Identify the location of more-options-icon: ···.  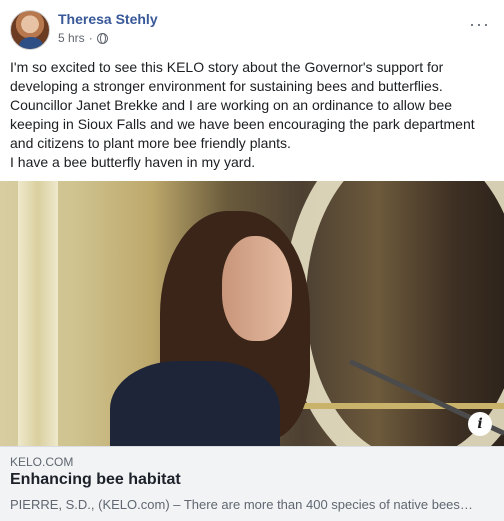
(479, 24).